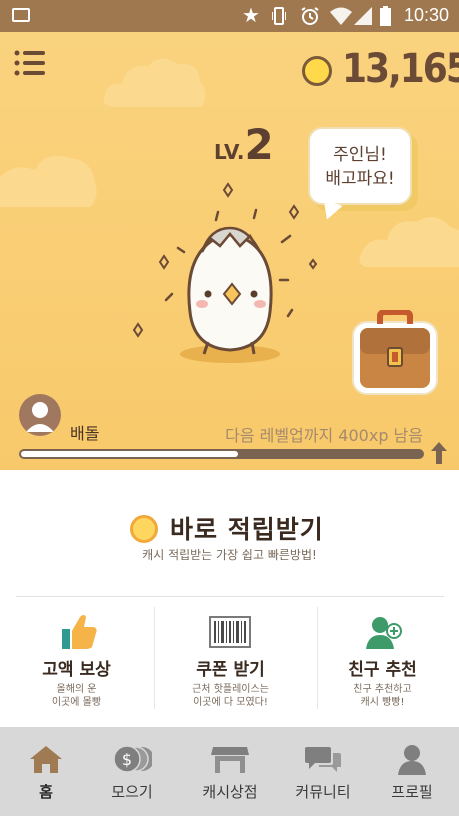  Describe the element at coordinates (30, 63) in the screenshot. I see `menu-icon` at that location.